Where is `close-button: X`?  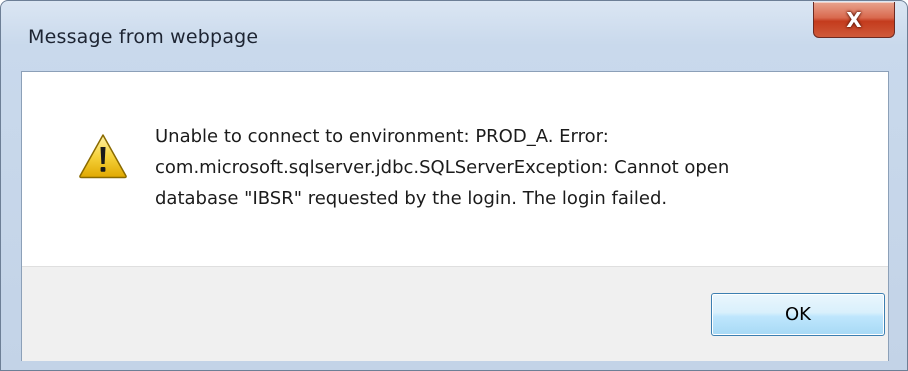
close-button: X is located at coordinates (854, 20).